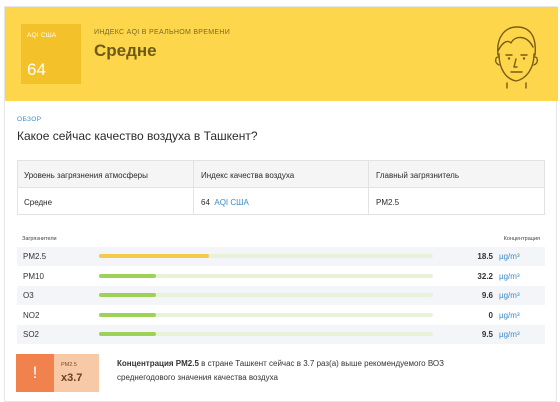 This screenshot has height=402, width=560. What do you see at coordinates (38, 202) in the screenshot?
I see `summary-level-value: Средне` at bounding box center [38, 202].